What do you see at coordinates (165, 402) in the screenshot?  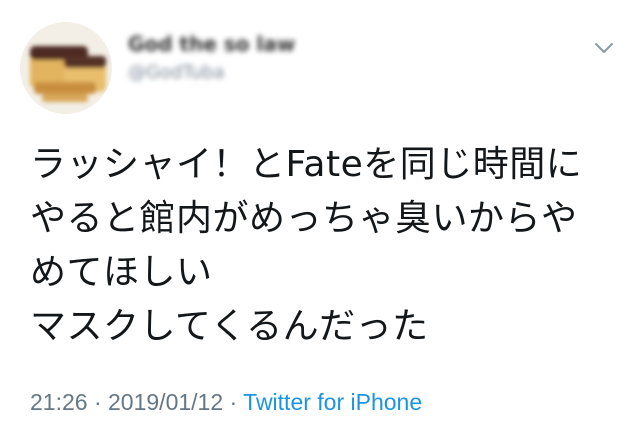 I see `tweet-date: 2019/01/12` at bounding box center [165, 402].